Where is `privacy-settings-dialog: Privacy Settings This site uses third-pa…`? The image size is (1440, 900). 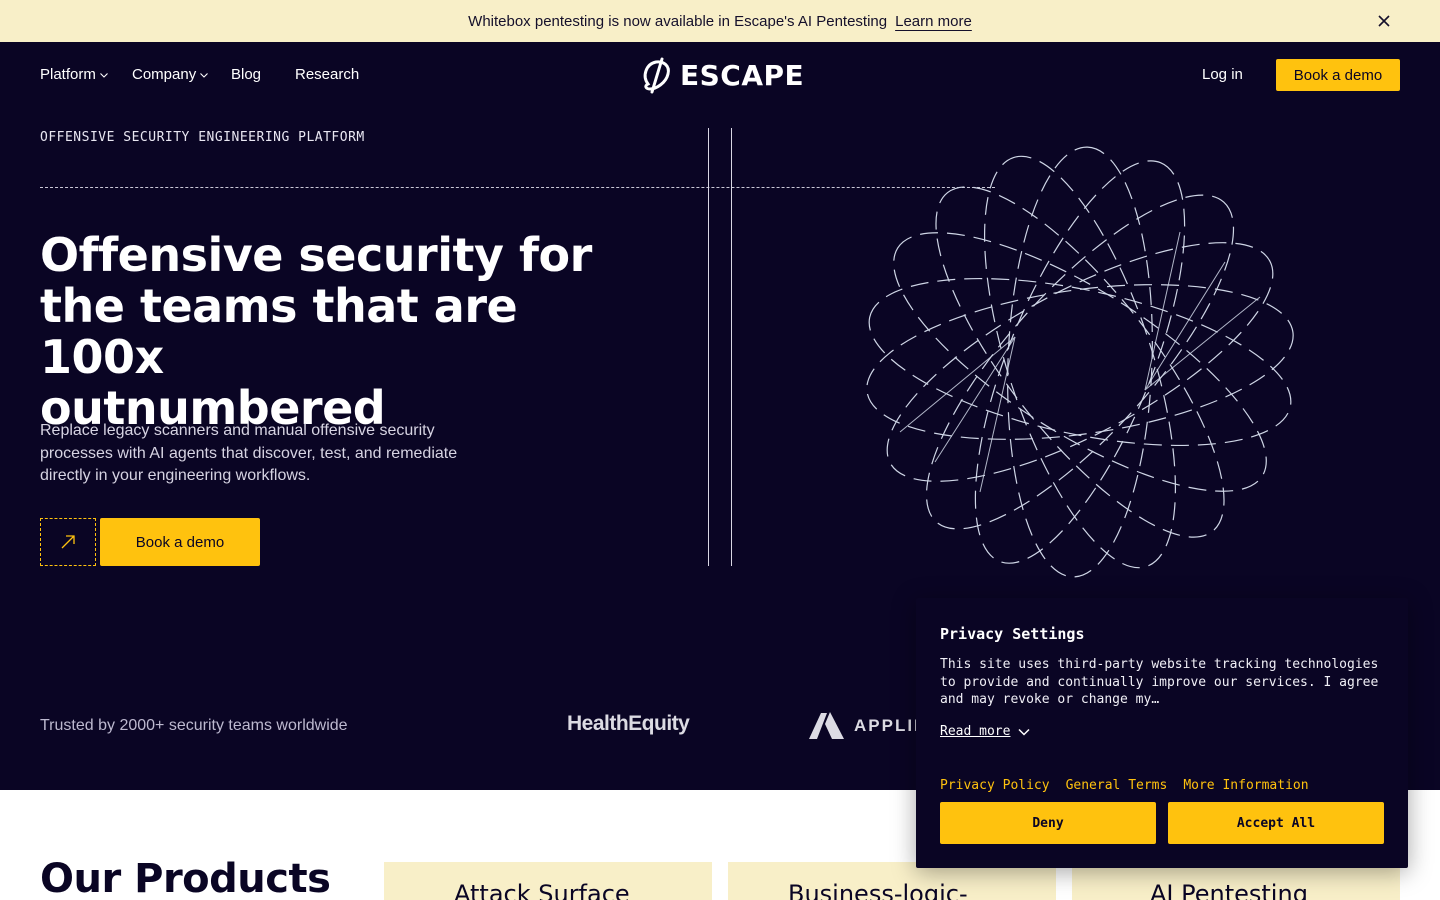
privacy-settings-dialog: Privacy Settings This site uses third-pa… is located at coordinates (1162, 733).